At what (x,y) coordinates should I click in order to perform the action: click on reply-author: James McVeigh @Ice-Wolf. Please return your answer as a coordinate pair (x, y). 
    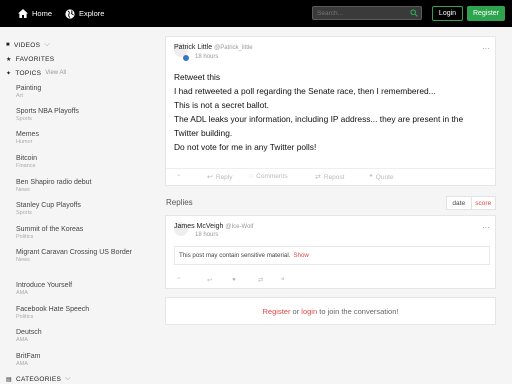
    Looking at the image, I should click on (213, 226).